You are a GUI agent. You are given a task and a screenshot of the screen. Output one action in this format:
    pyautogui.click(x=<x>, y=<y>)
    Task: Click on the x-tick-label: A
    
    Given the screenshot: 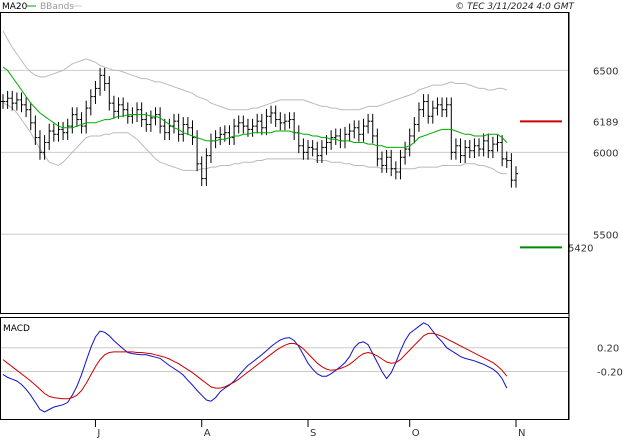 What is the action you would take?
    pyautogui.click(x=207, y=433)
    